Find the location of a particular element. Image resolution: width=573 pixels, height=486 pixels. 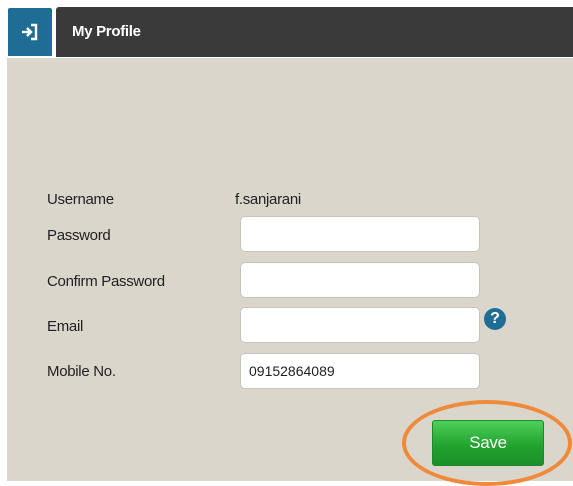

password-field is located at coordinates (360, 234).